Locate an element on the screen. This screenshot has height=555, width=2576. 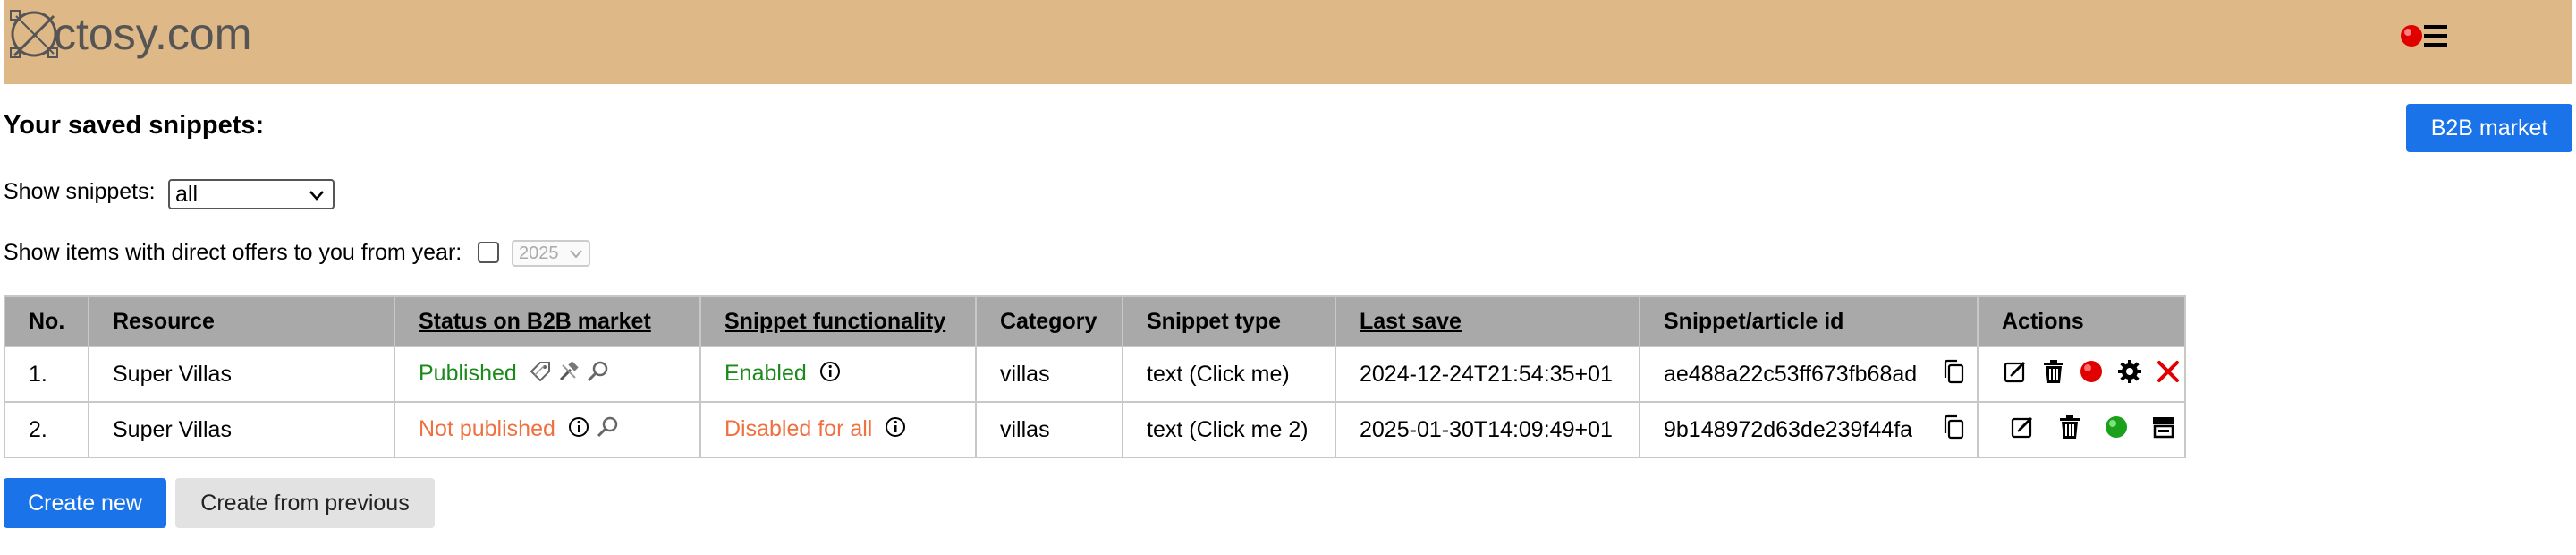
row-id: ae488a22c53ff673fb68ad is located at coordinates (1809, 374).